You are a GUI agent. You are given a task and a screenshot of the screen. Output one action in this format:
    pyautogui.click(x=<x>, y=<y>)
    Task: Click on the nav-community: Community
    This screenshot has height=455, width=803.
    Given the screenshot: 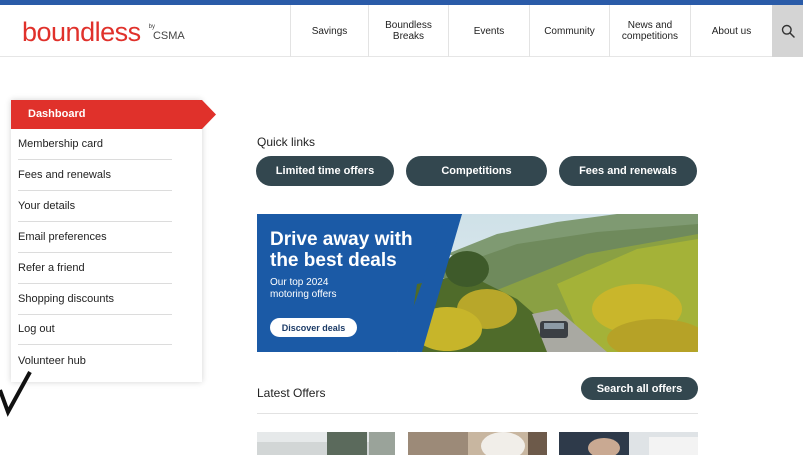 What is the action you would take?
    pyautogui.click(x=569, y=31)
    